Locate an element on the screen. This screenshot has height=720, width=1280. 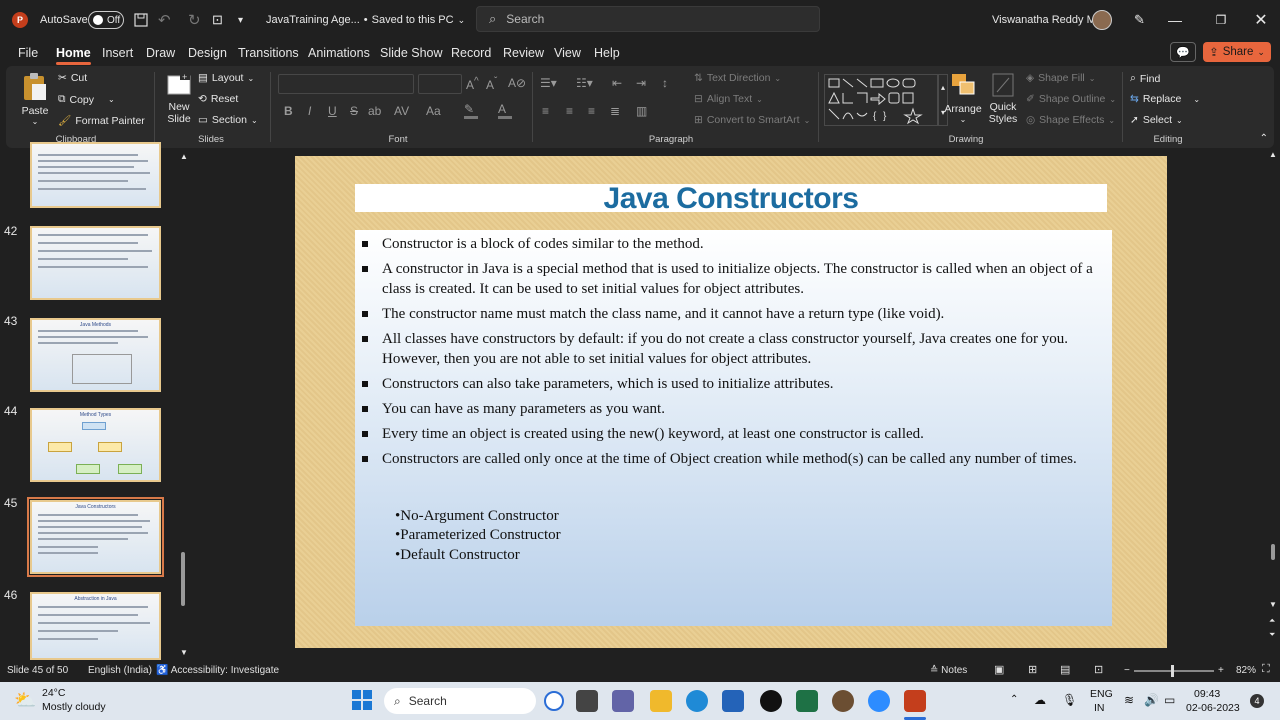
windows-start-icon is located at coordinates (362, 701).